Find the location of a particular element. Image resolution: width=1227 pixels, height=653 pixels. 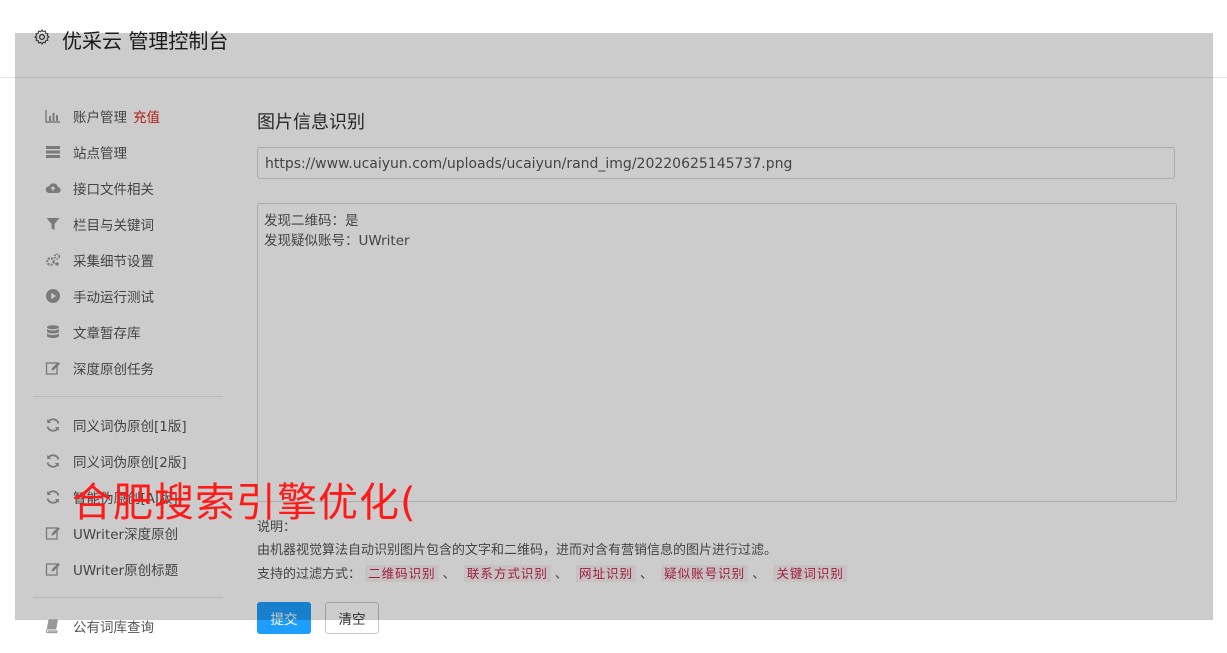

sidebar-item-label: 文章暂存库 is located at coordinates (107, 334).